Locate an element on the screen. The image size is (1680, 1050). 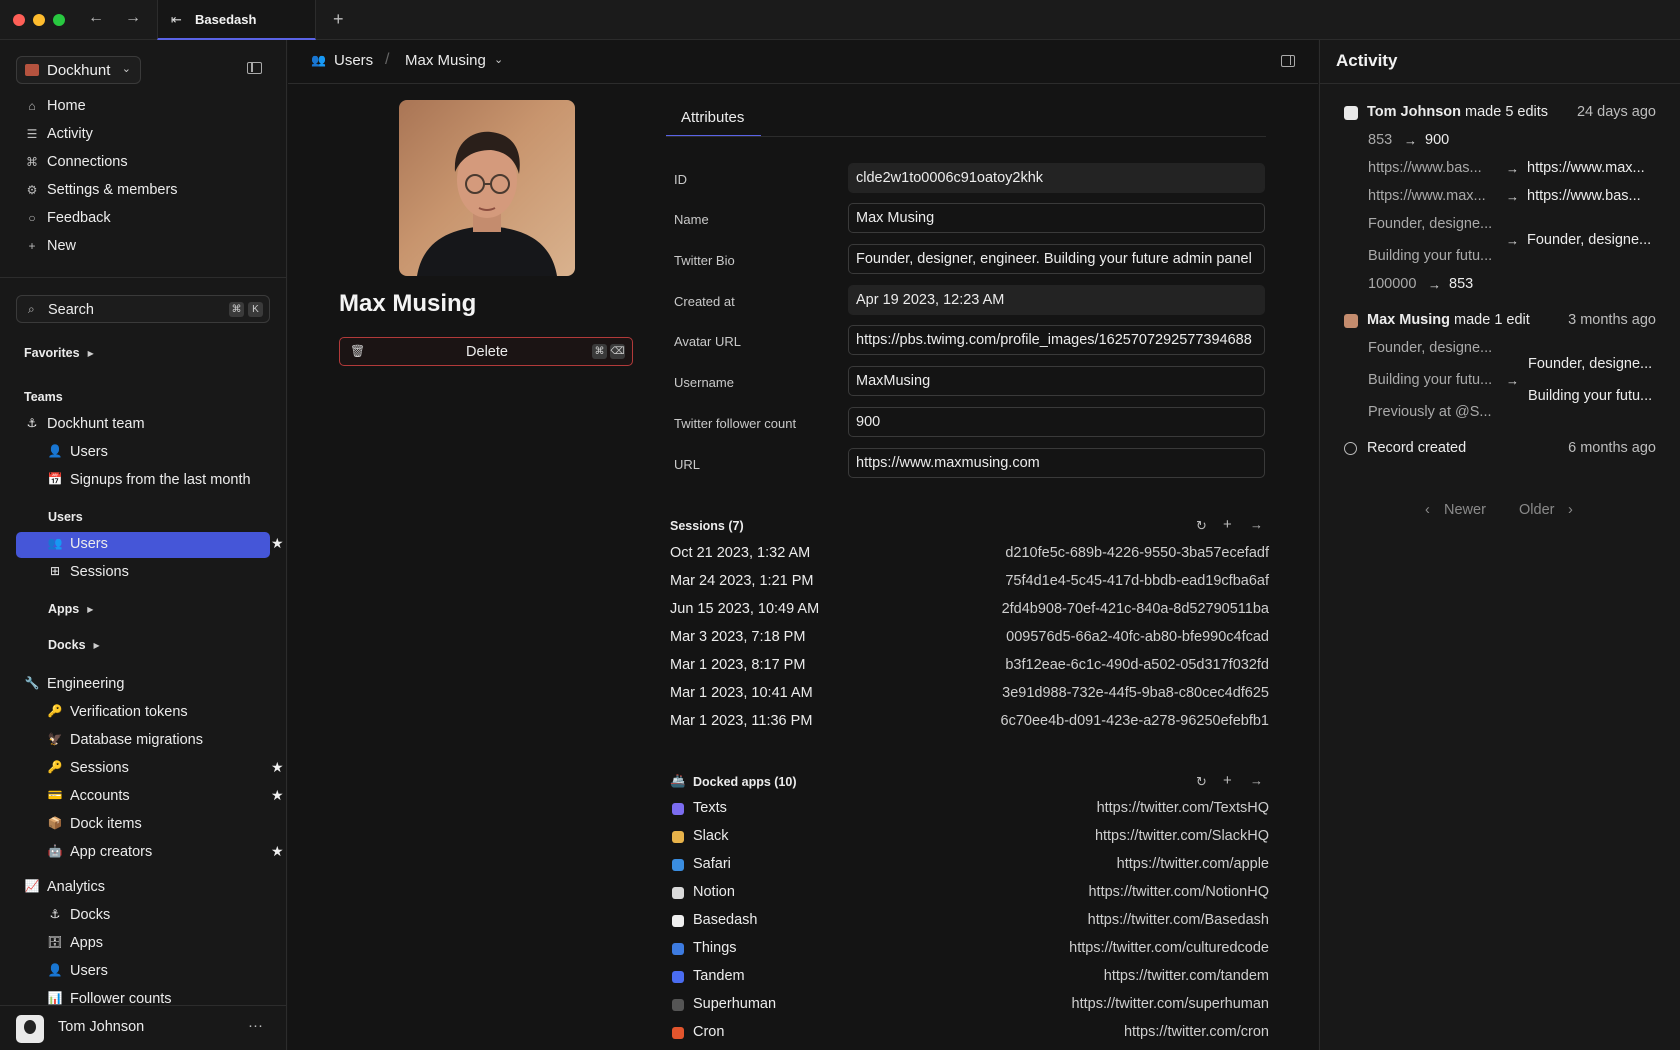
zoom-window-button is located at coordinates (59, 20).